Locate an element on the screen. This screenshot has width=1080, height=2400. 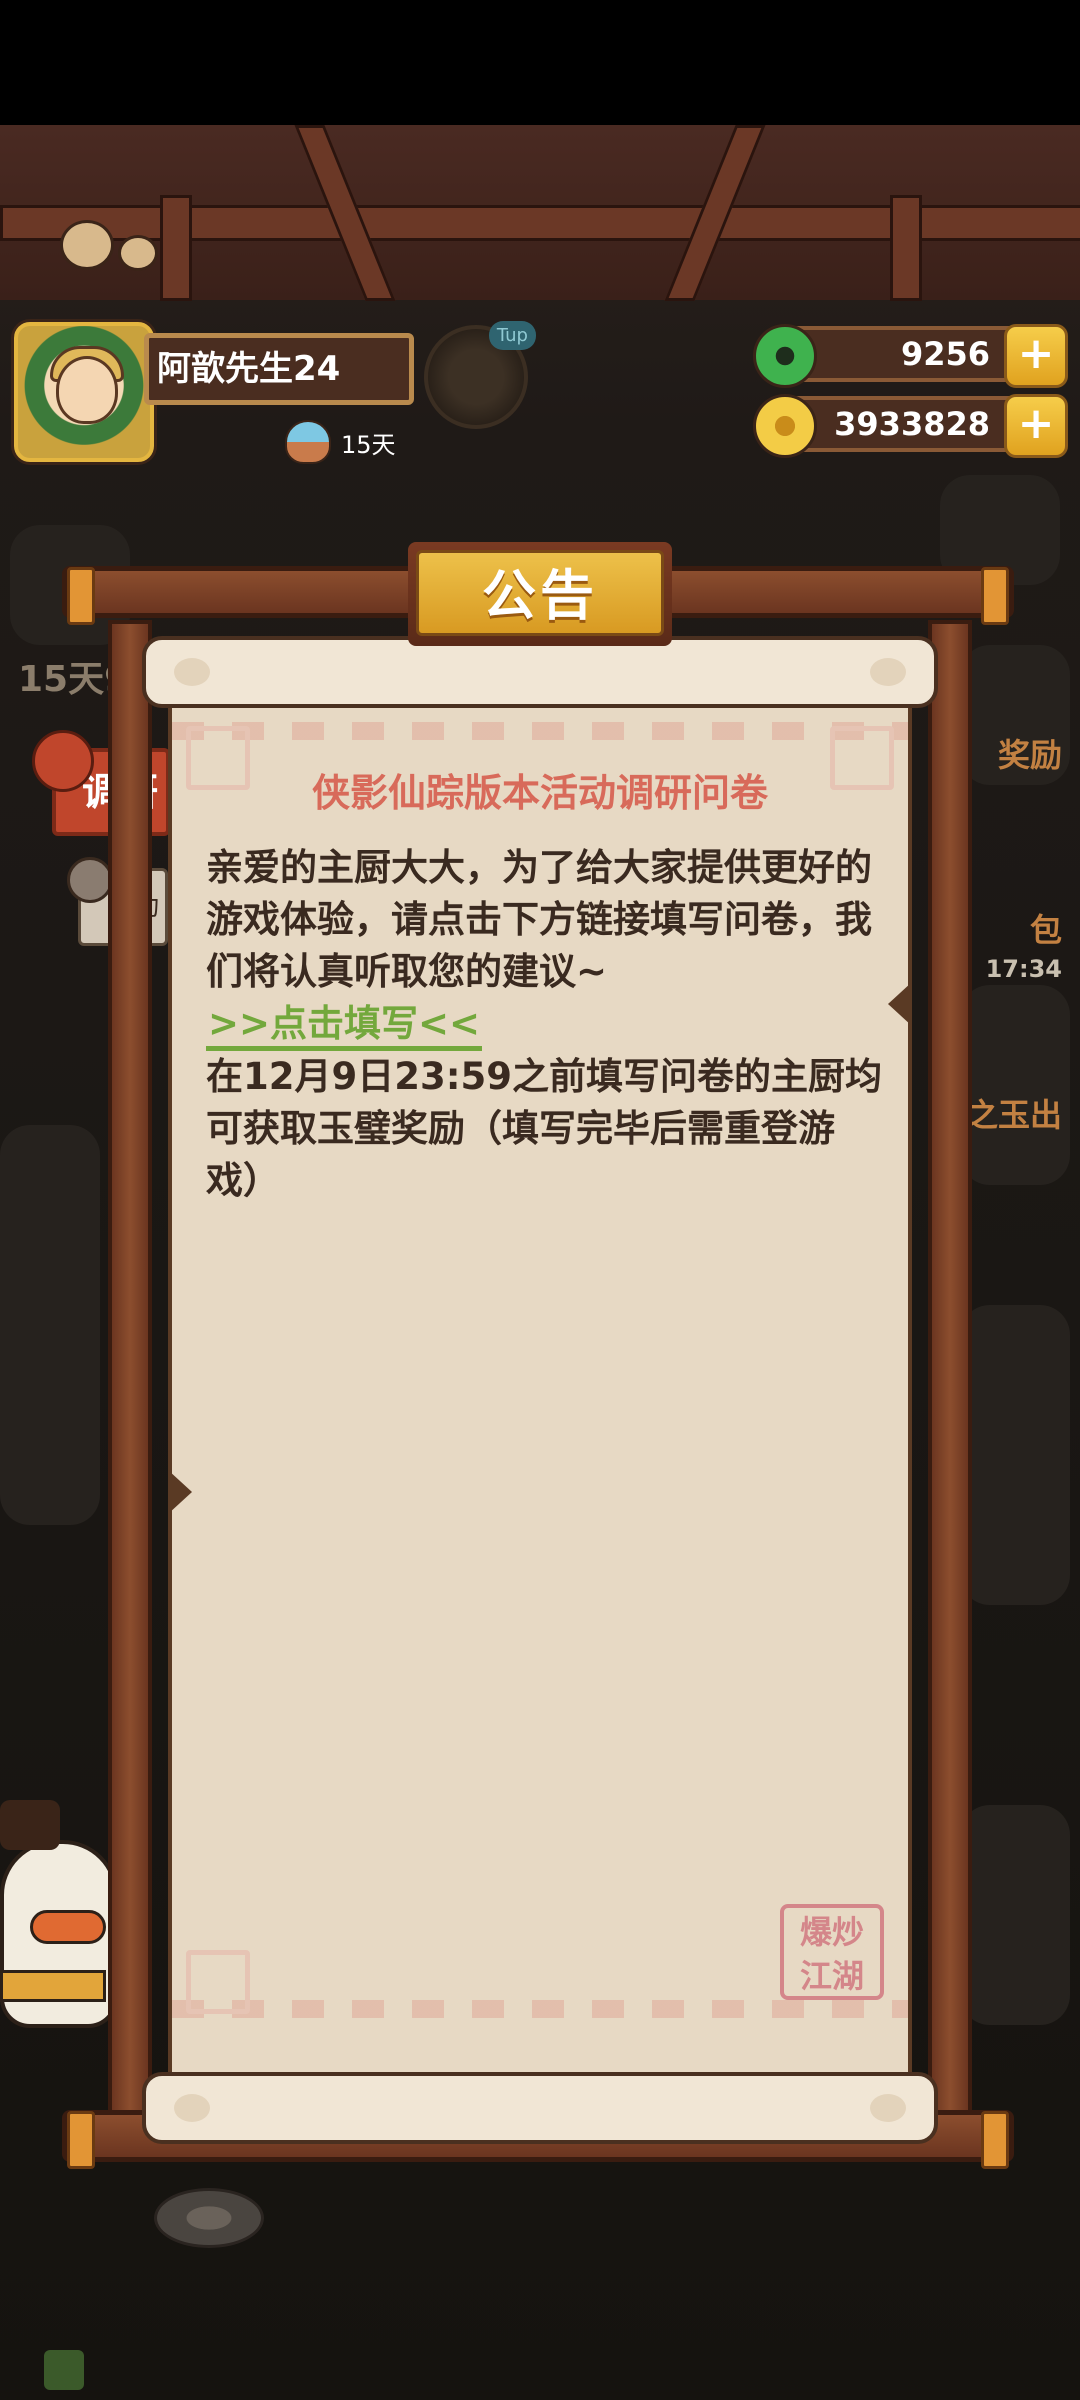
survey-tab-icon is located at coordinates (63, 761).